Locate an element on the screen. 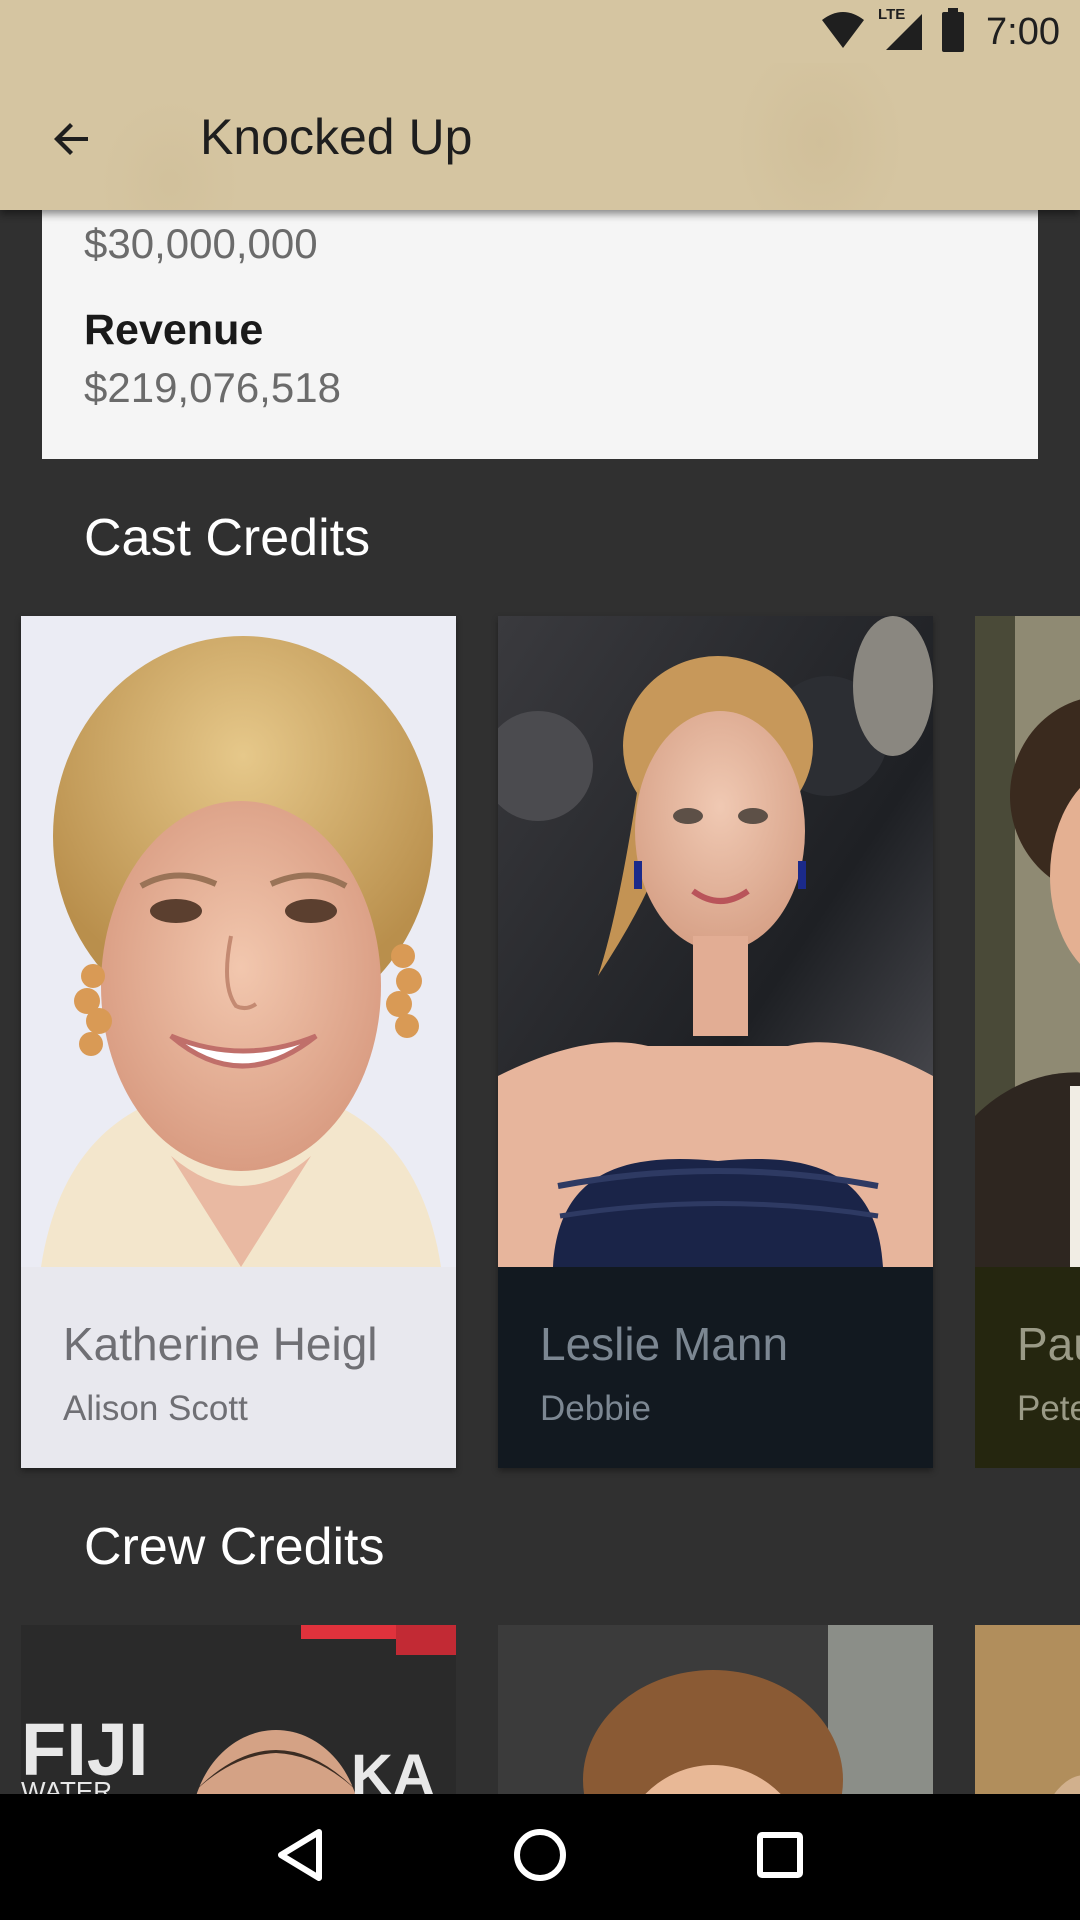 The width and height of the screenshot is (1080, 1920). cast-credits-title: Cast Credits is located at coordinates (227, 538).